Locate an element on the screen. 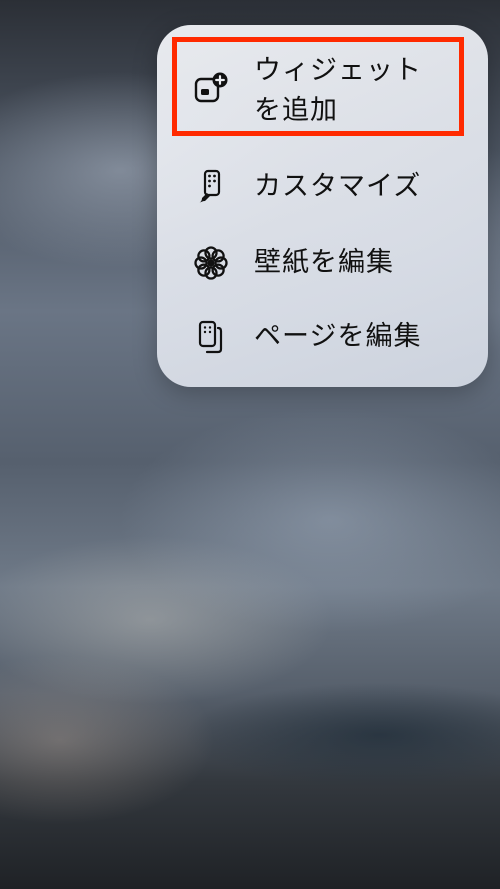 The height and width of the screenshot is (889, 500). edit-wallpaper-label: 壁紙を編集 is located at coordinates (324, 262).